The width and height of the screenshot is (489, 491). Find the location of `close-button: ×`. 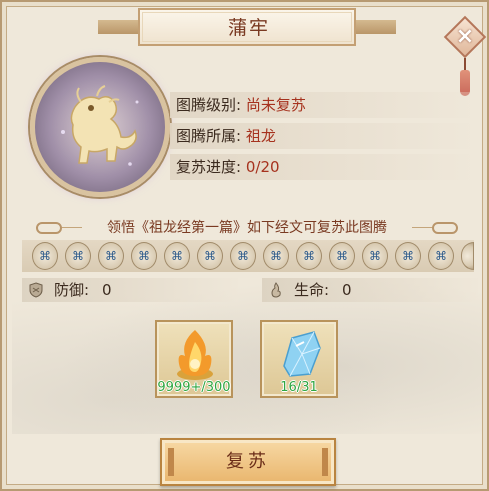

close-button: × is located at coordinates (465, 57).